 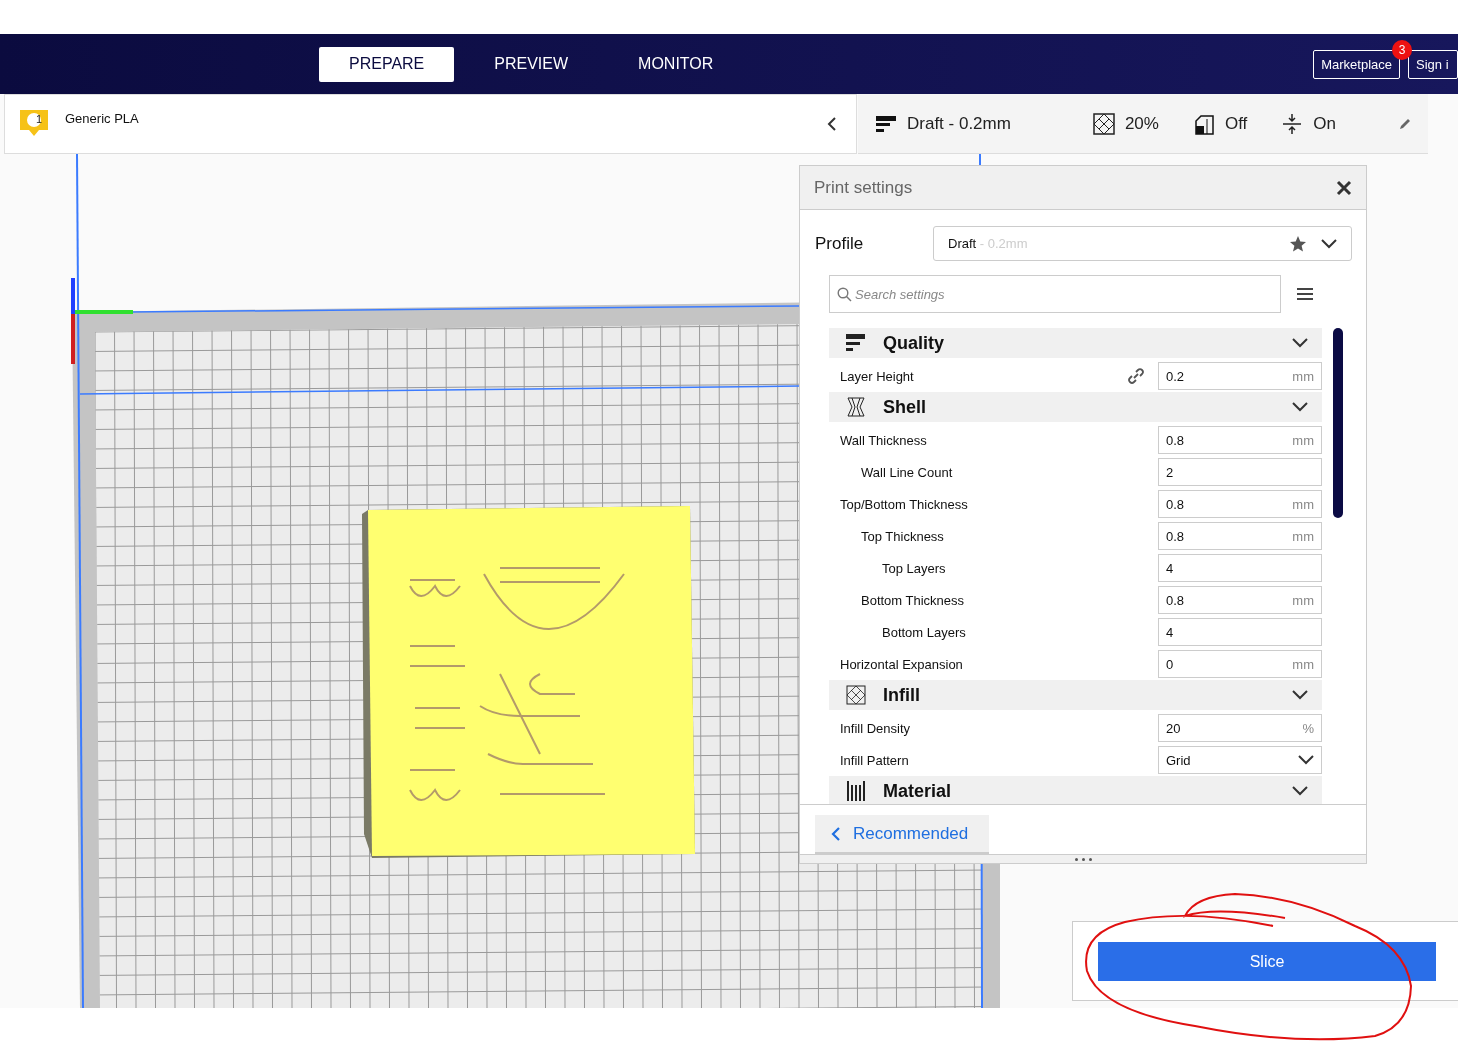 What do you see at coordinates (676, 64) in the screenshot?
I see `stage-tab: MONITOR` at bounding box center [676, 64].